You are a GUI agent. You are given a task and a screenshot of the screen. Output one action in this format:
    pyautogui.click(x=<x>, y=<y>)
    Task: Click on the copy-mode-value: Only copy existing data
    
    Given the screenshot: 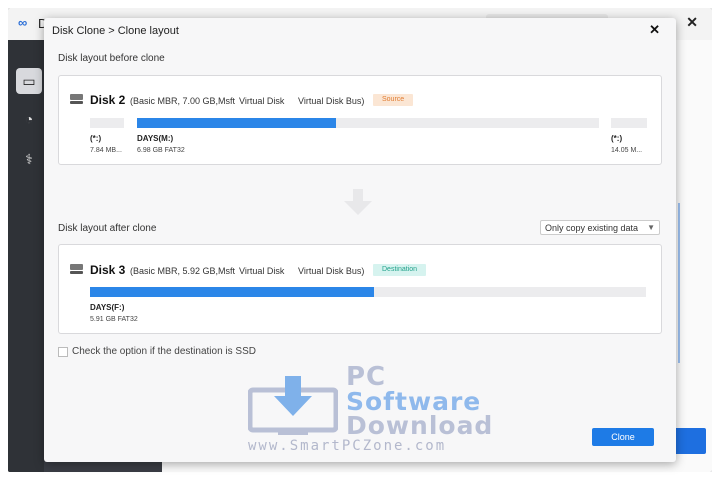 What is the action you would take?
    pyautogui.click(x=592, y=228)
    